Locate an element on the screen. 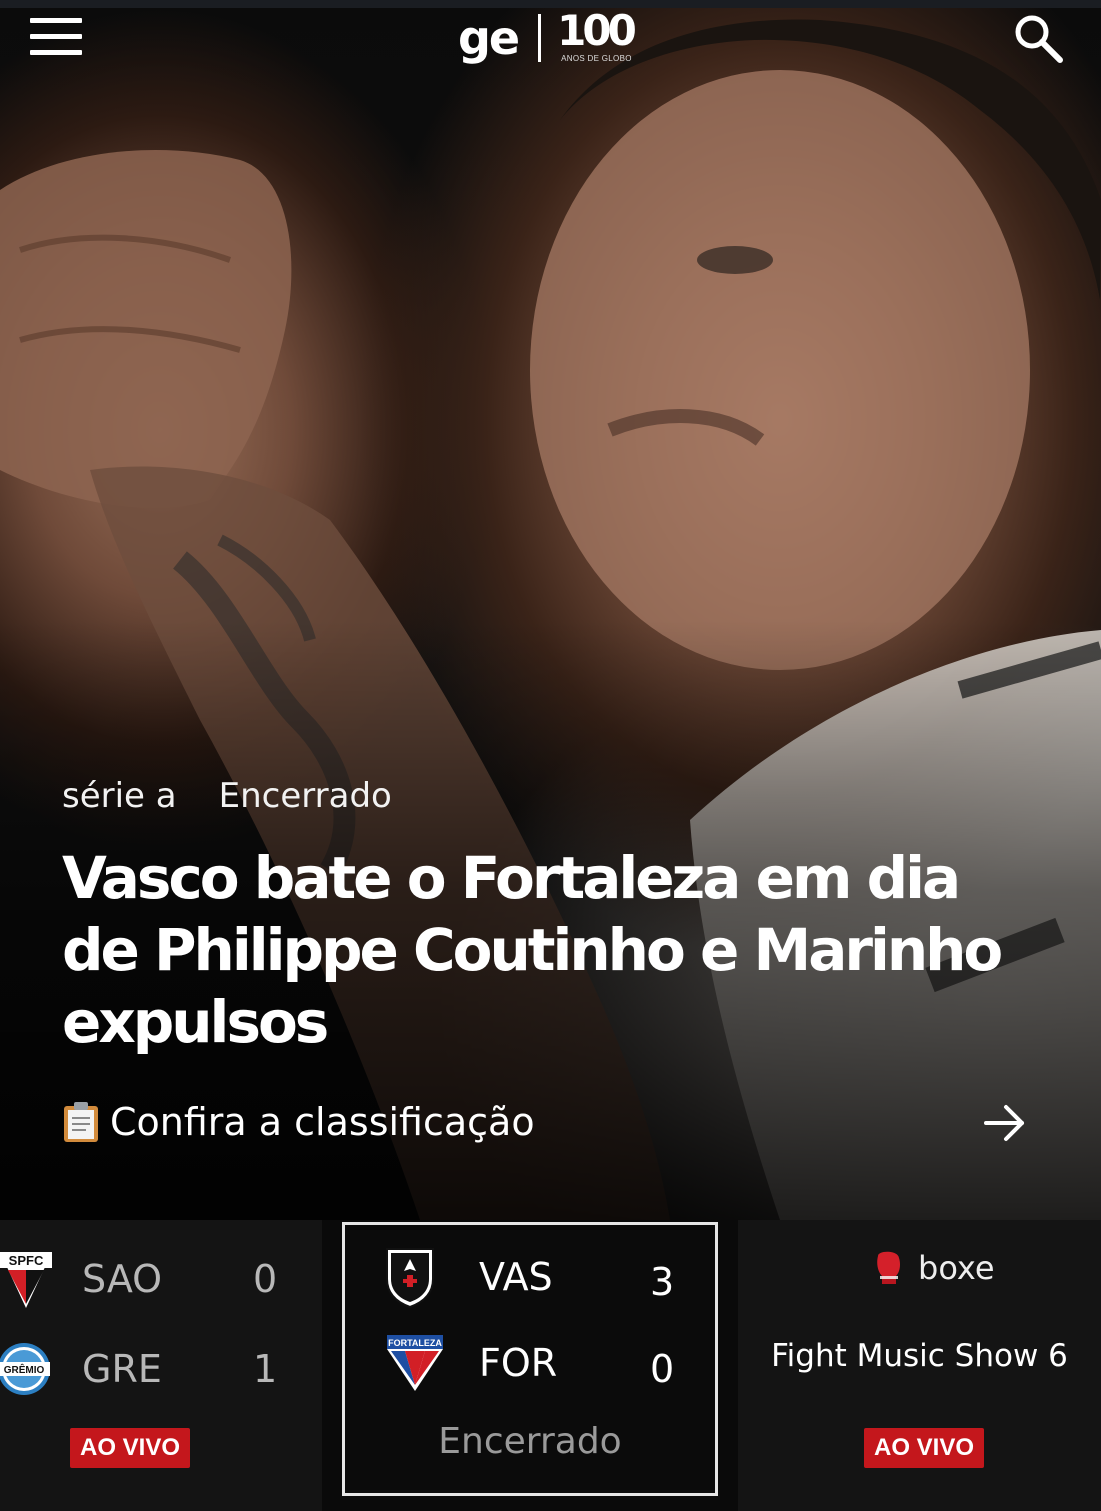 Image resolution: width=1101 pixels, height=1511 pixels. event-card-boxe: boxe Fight Music Show 6 AO VIVO is located at coordinates (919, 1365).